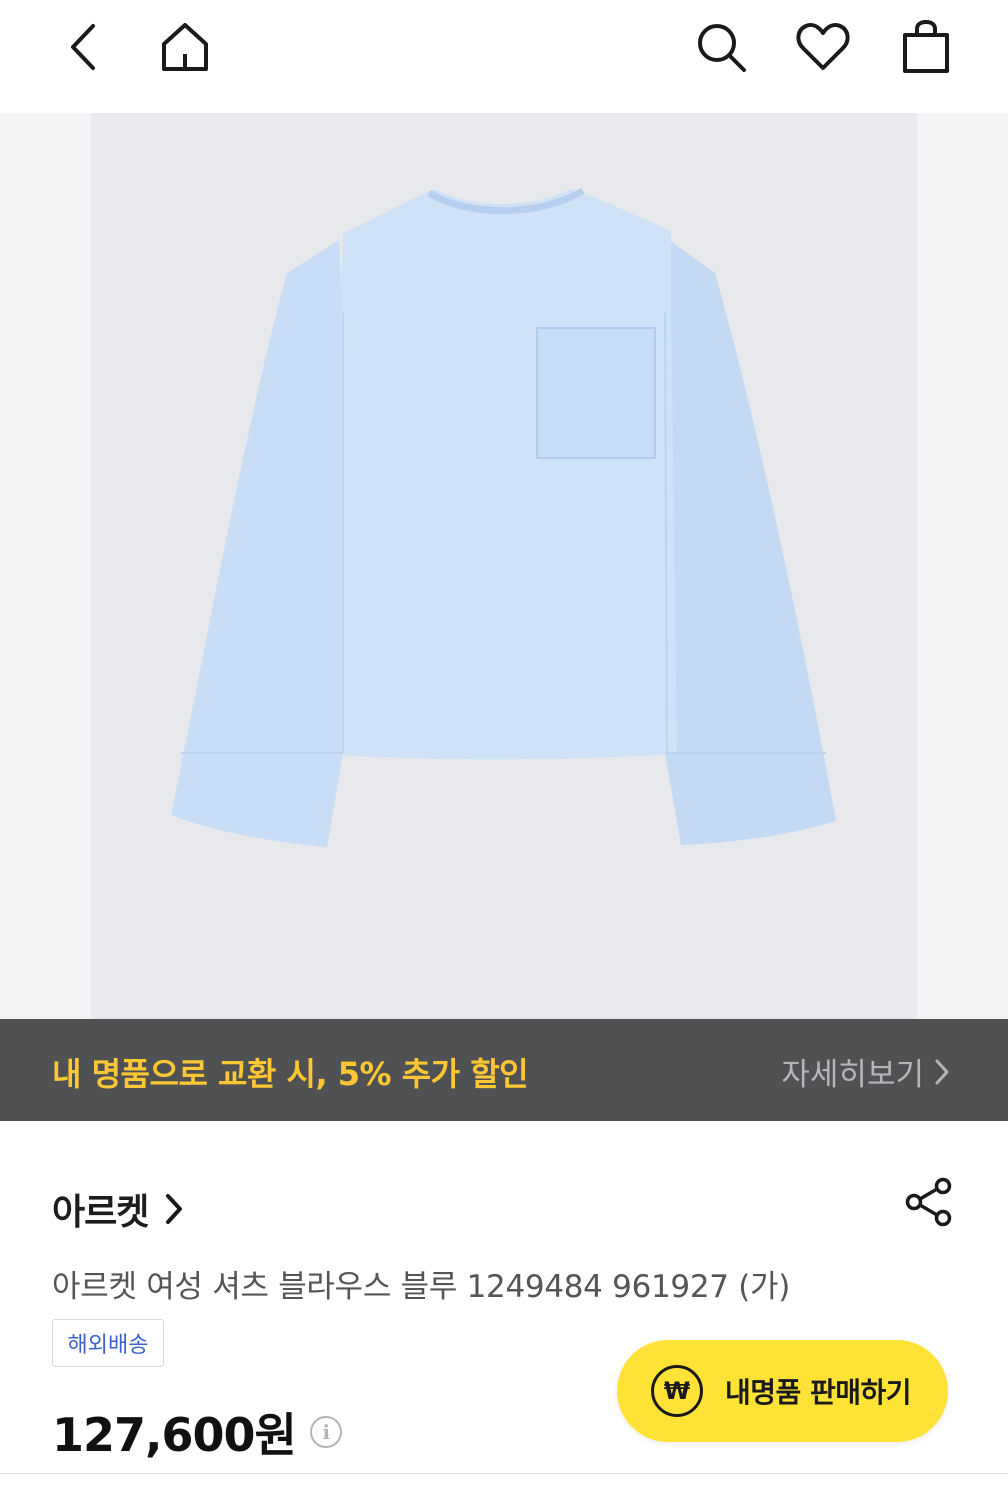 This screenshot has height=1500, width=1008. I want to click on sell-my-luxury-button: ₩ 내명품 판매하기, so click(782, 1391).